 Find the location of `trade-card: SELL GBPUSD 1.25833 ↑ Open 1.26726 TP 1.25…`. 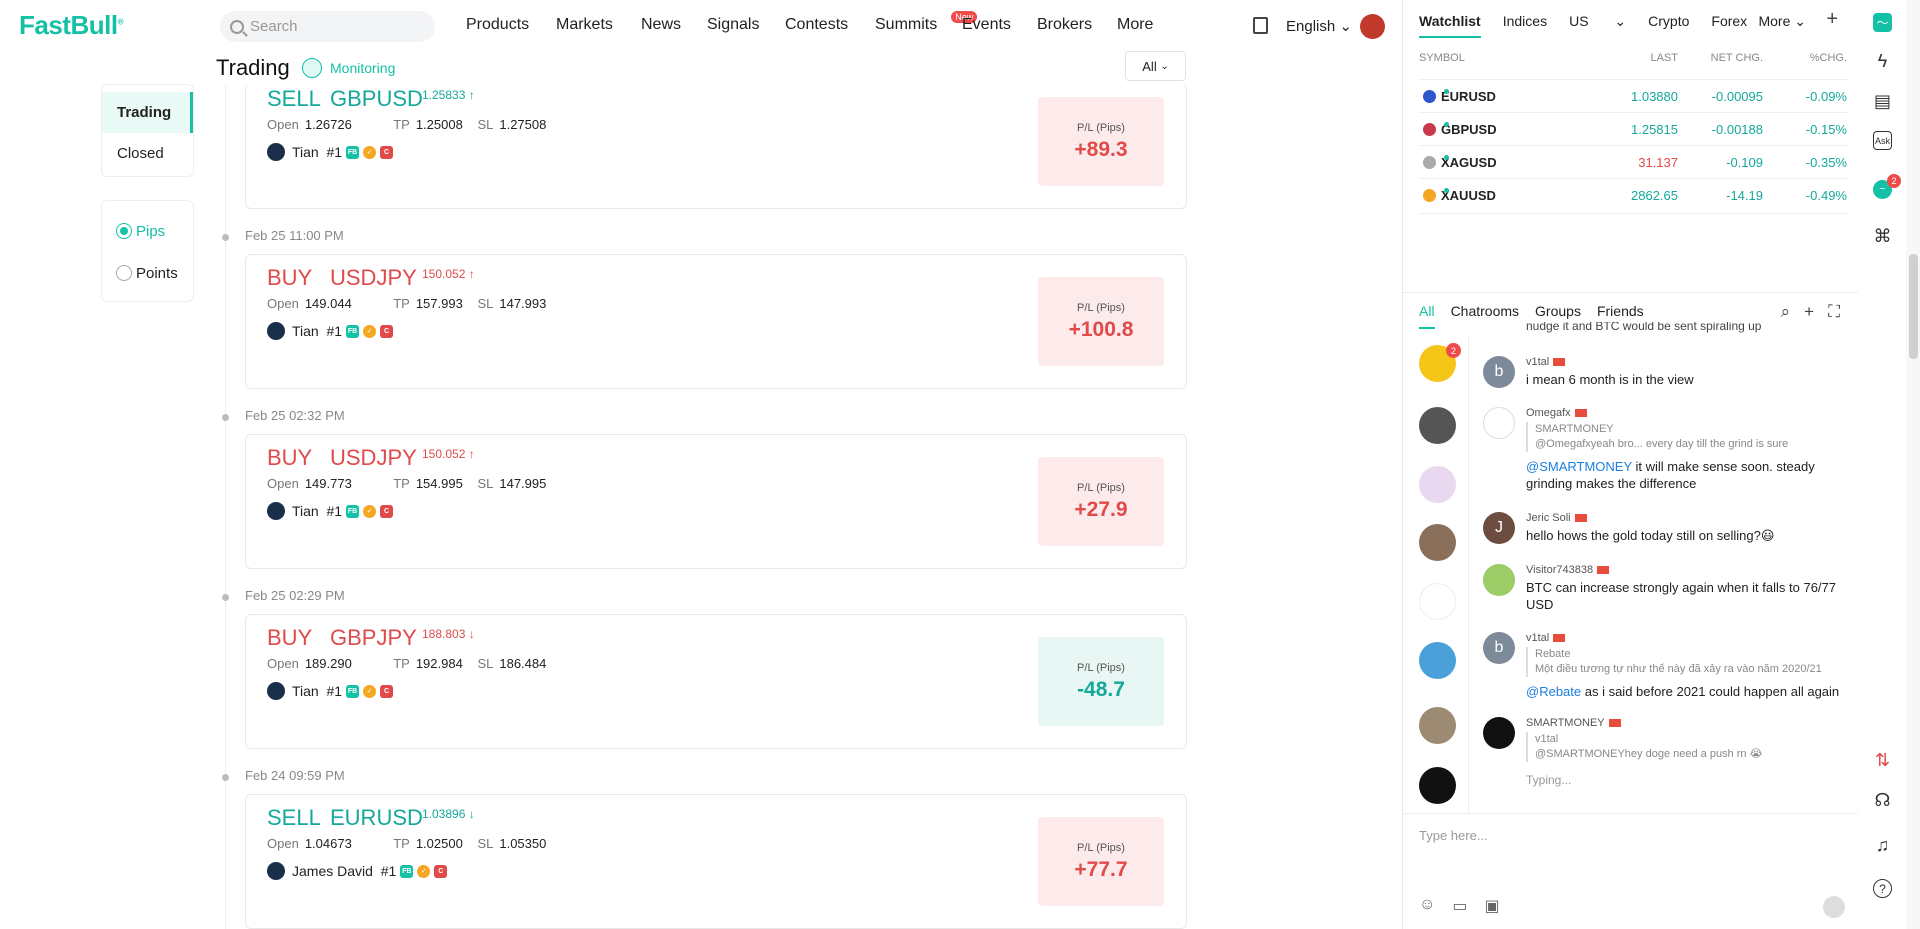

trade-card: SELL GBPUSD 1.25833 ↑ Open 1.26726 TP 1.25… is located at coordinates (716, 146).